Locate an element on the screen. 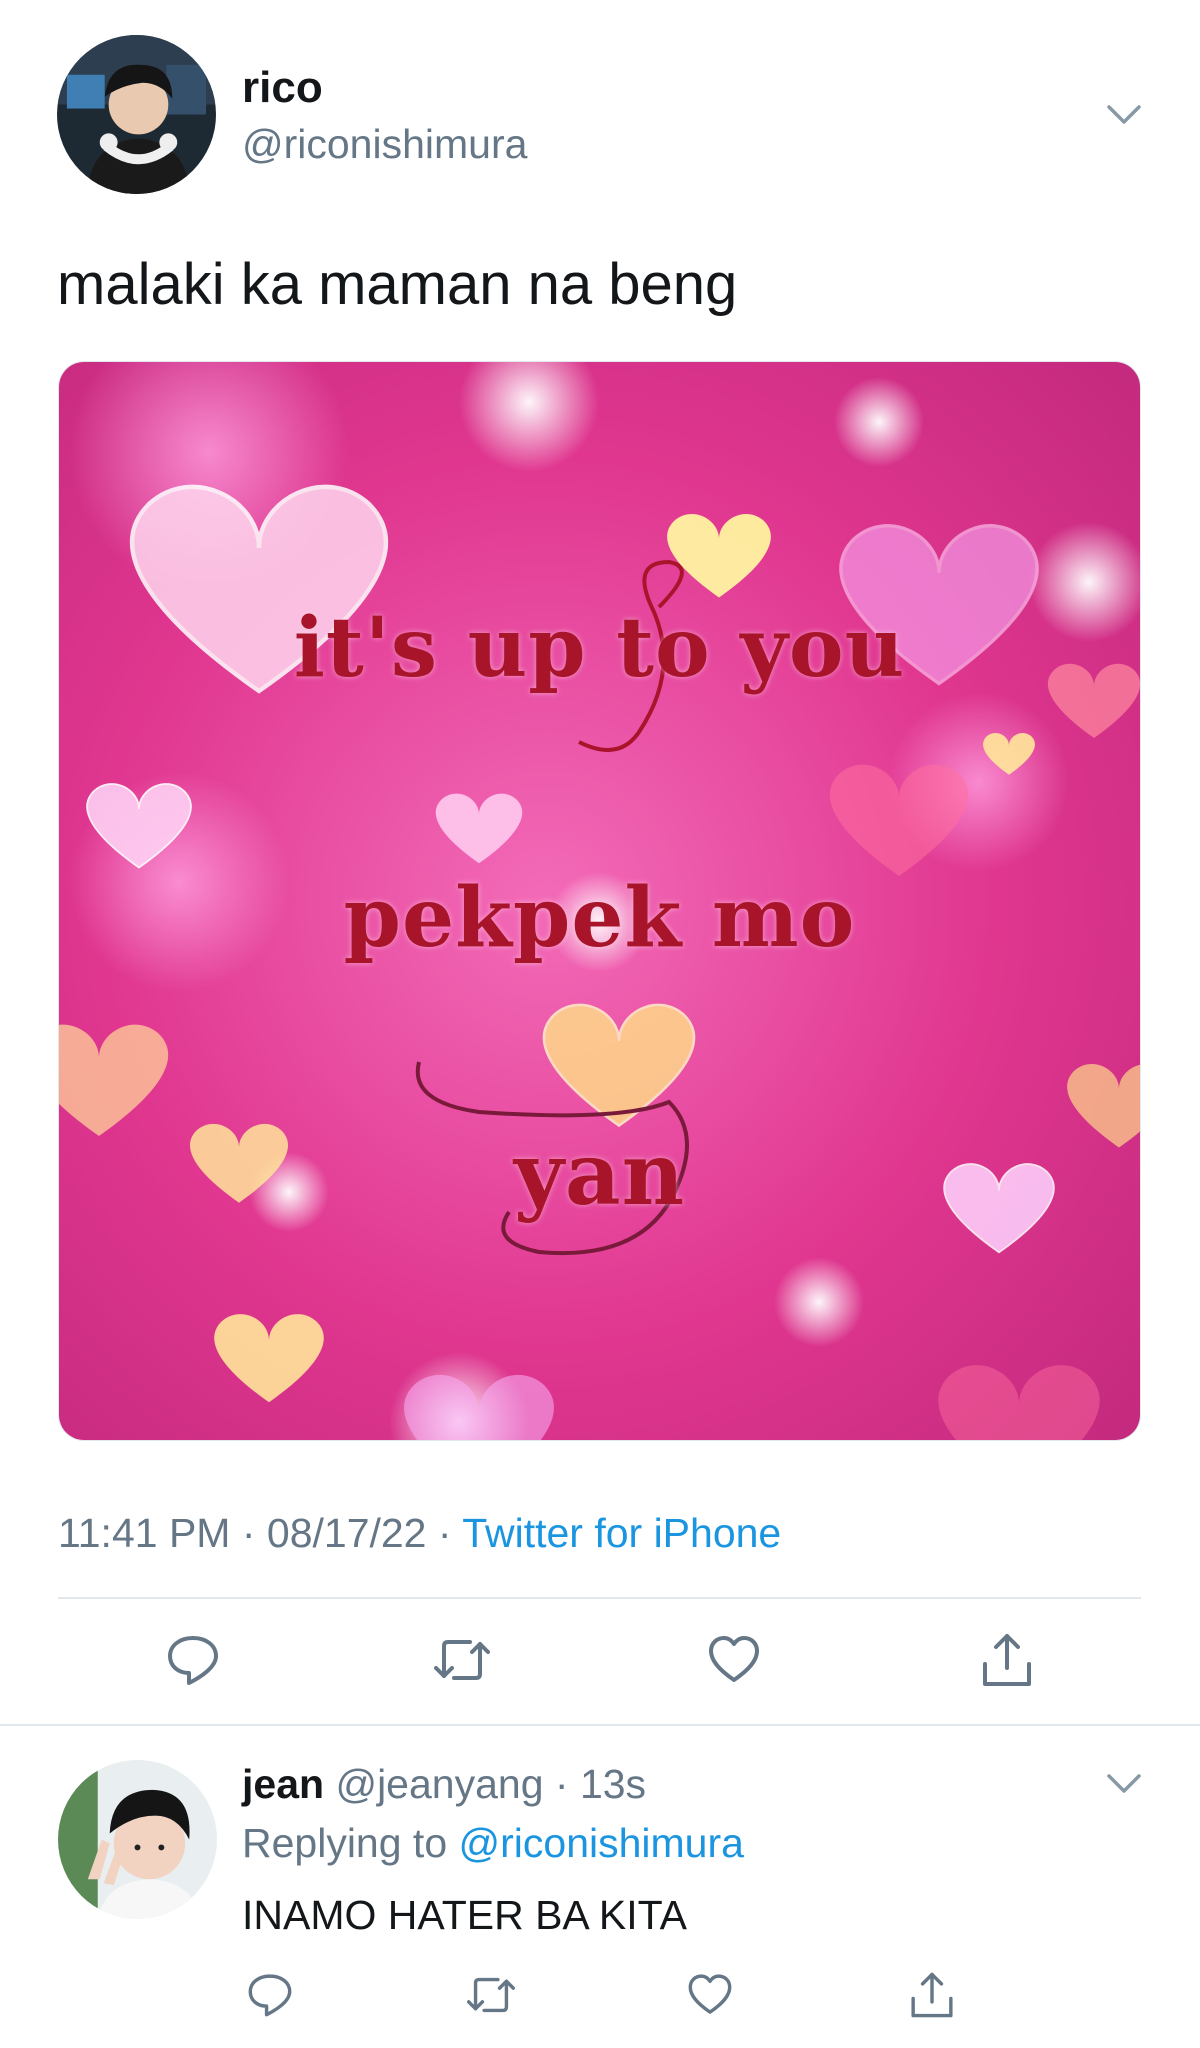 This screenshot has height=2048, width=1200. author-avatar is located at coordinates (136, 114).